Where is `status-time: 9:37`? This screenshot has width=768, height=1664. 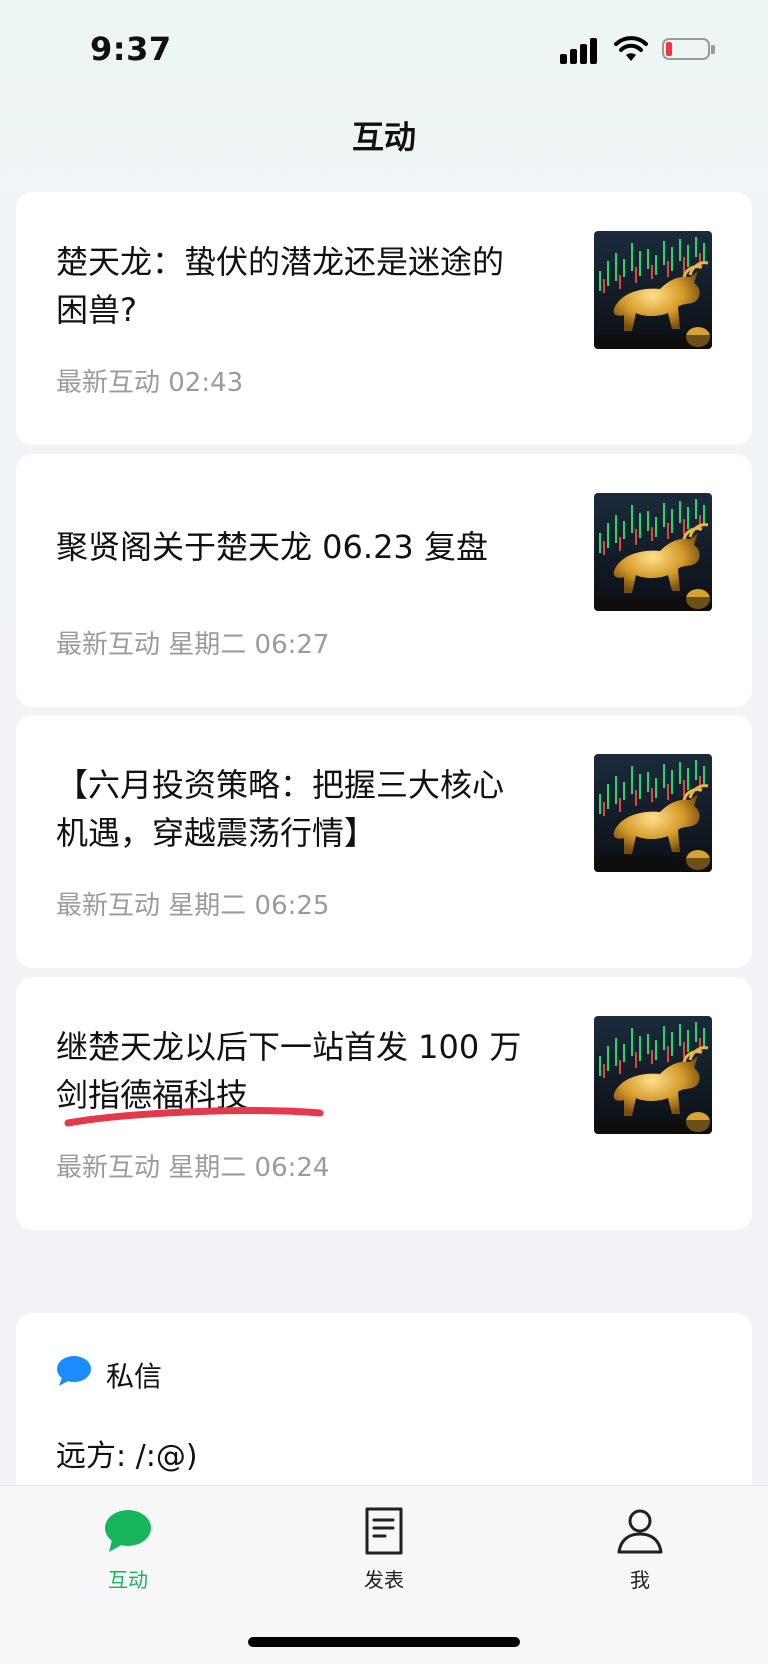 status-time: 9:37 is located at coordinates (131, 49).